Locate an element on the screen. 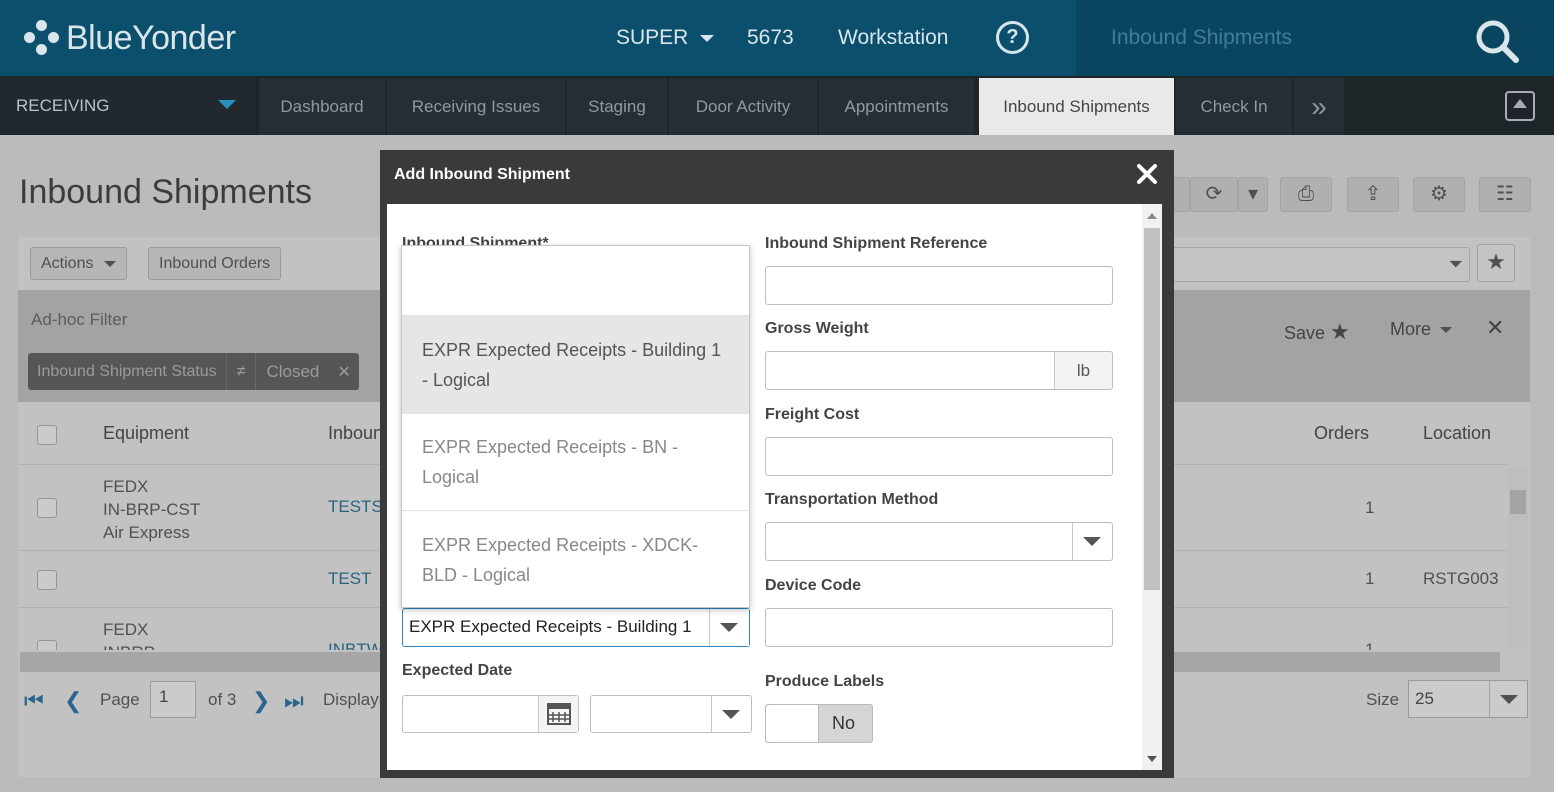 Image resolution: width=1554 pixels, height=792 pixels. workstation-link: Workstation is located at coordinates (893, 38).